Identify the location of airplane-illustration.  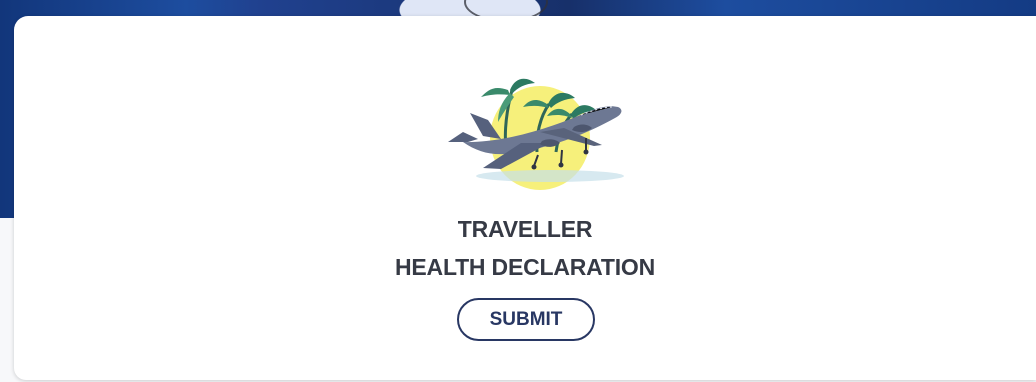
(536, 134).